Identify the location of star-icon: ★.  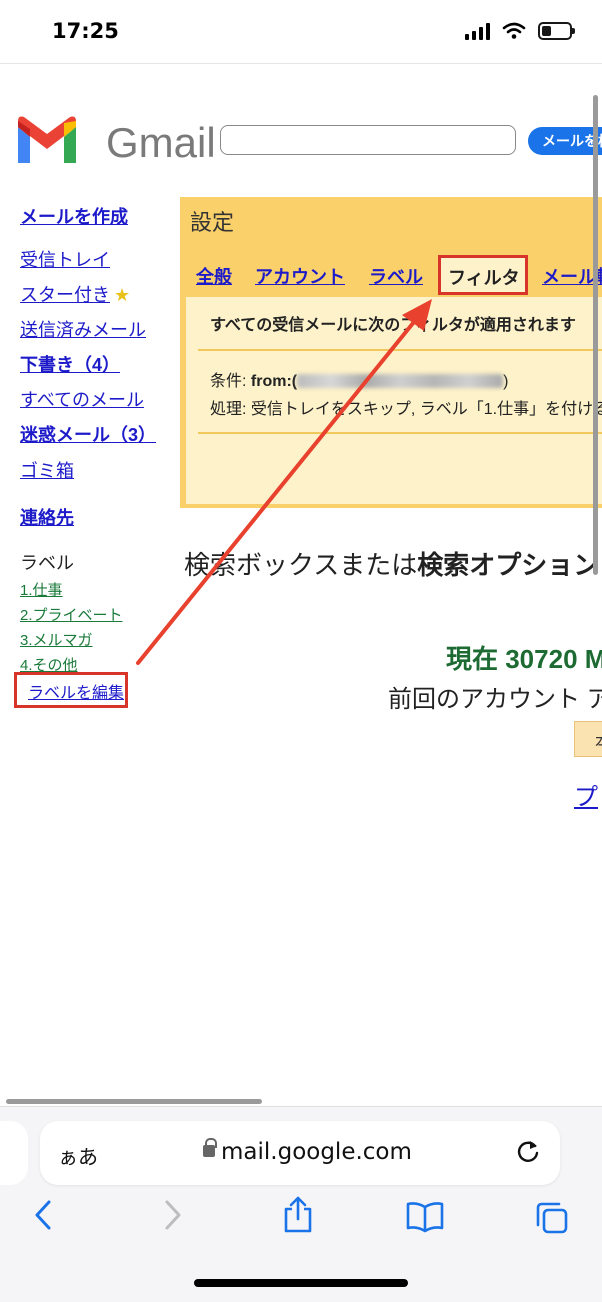
(122, 295).